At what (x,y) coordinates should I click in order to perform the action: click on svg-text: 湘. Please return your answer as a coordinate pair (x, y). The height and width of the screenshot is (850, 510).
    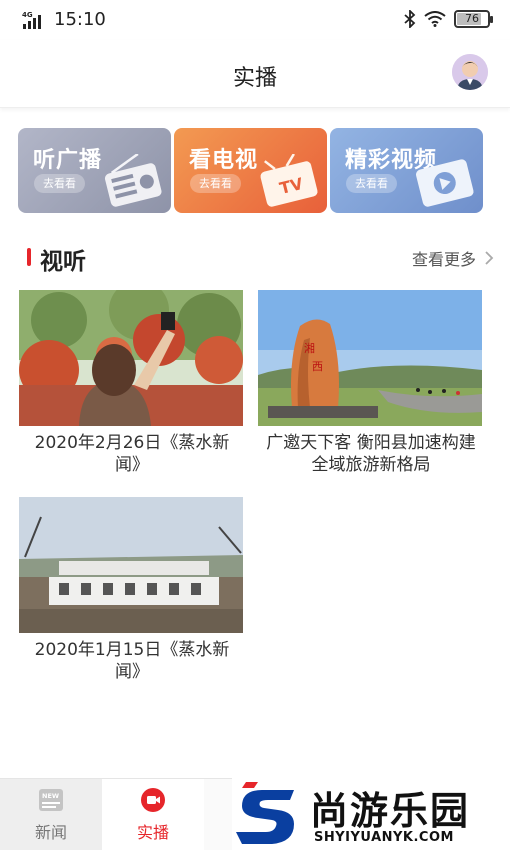
    Looking at the image, I should click on (309, 348).